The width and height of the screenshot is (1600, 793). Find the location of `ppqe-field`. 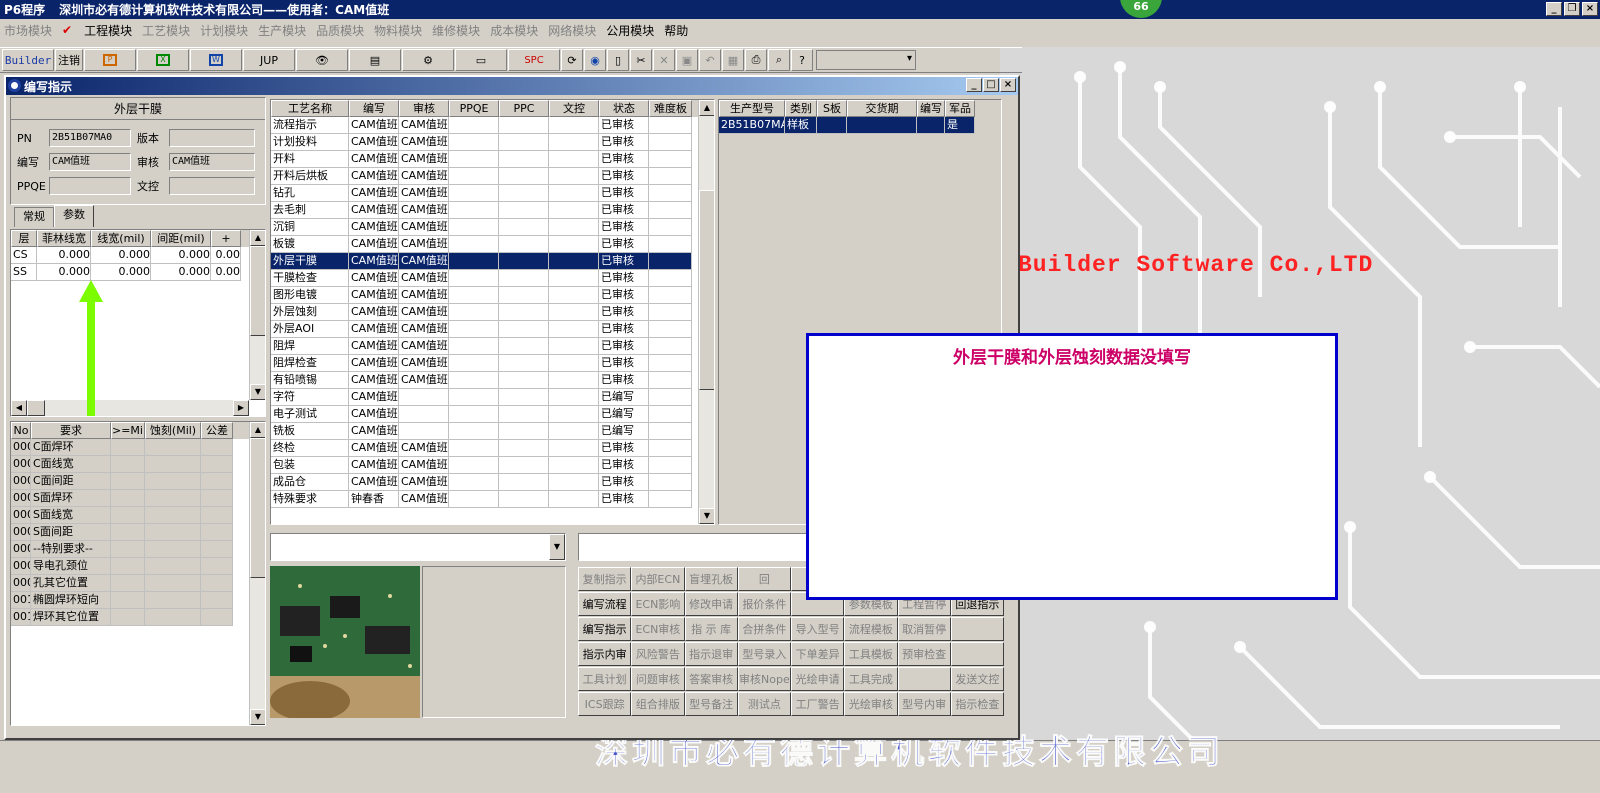

ppqe-field is located at coordinates (90, 186).